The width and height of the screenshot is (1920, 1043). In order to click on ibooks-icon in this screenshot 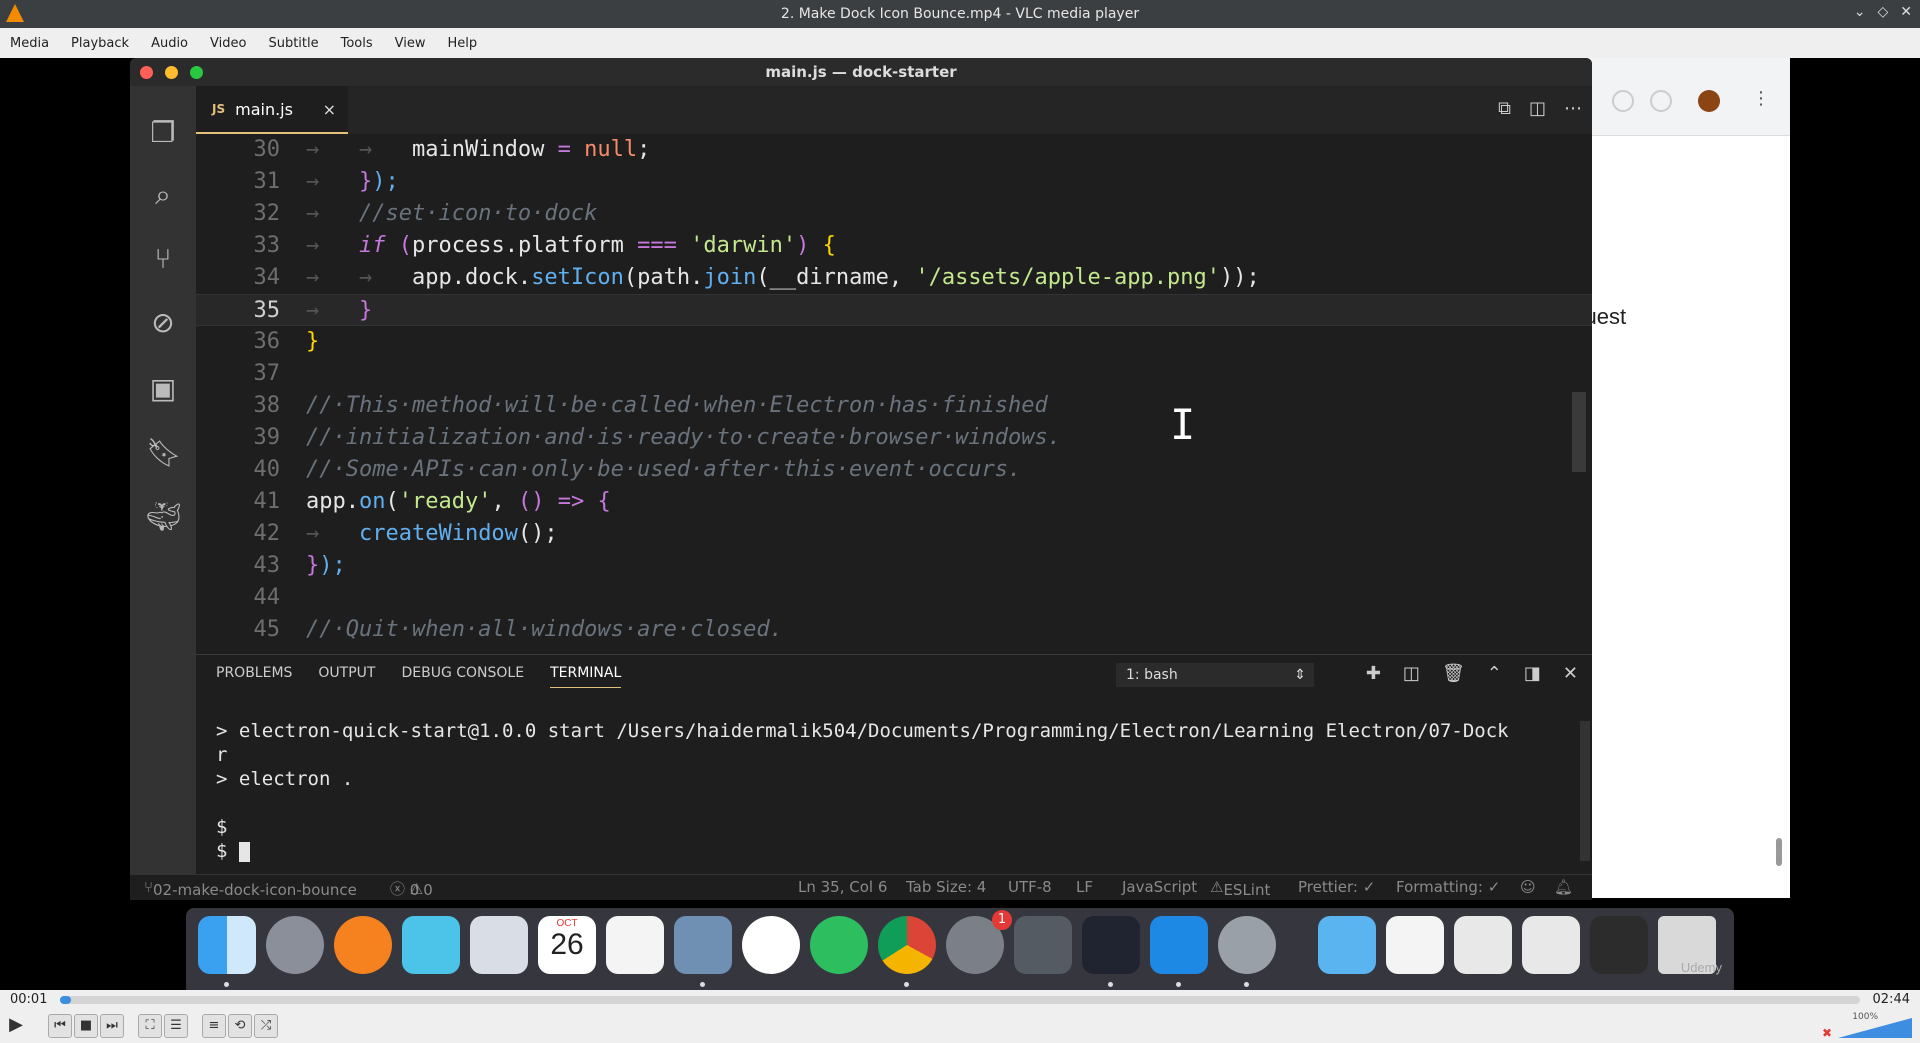, I will do `click(363, 945)`.